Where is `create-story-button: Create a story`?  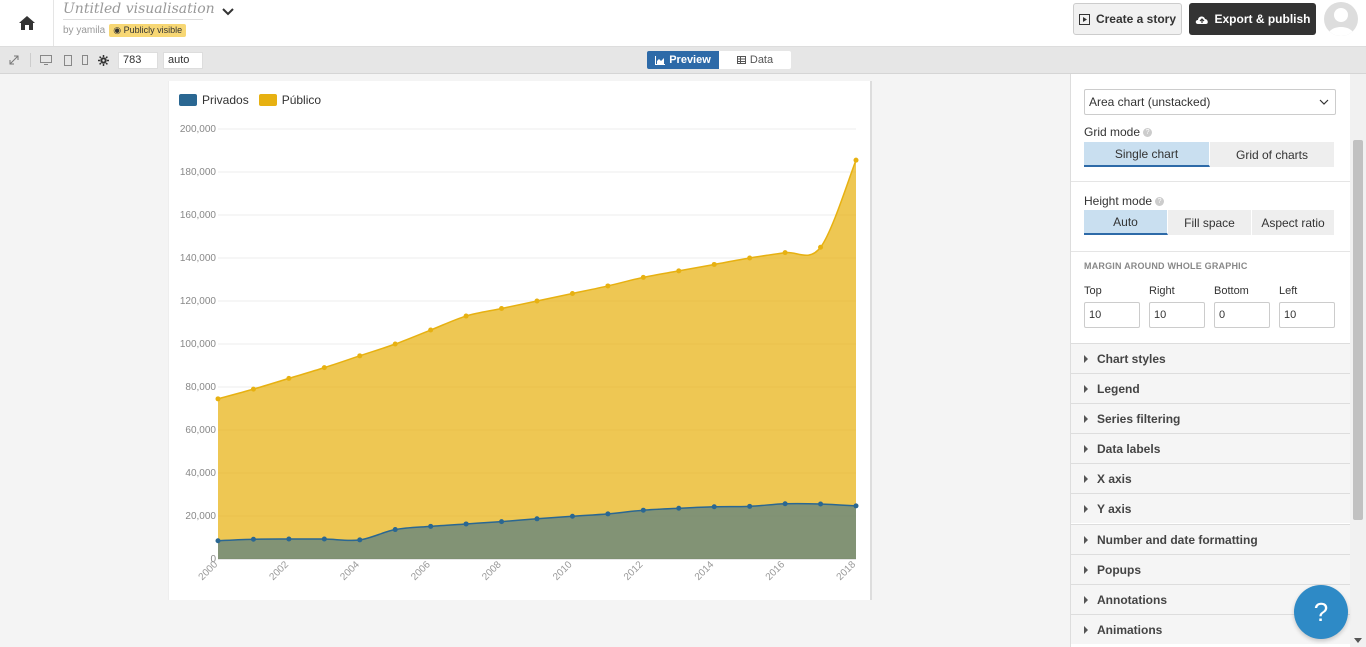 create-story-button: Create a story is located at coordinates (1127, 19).